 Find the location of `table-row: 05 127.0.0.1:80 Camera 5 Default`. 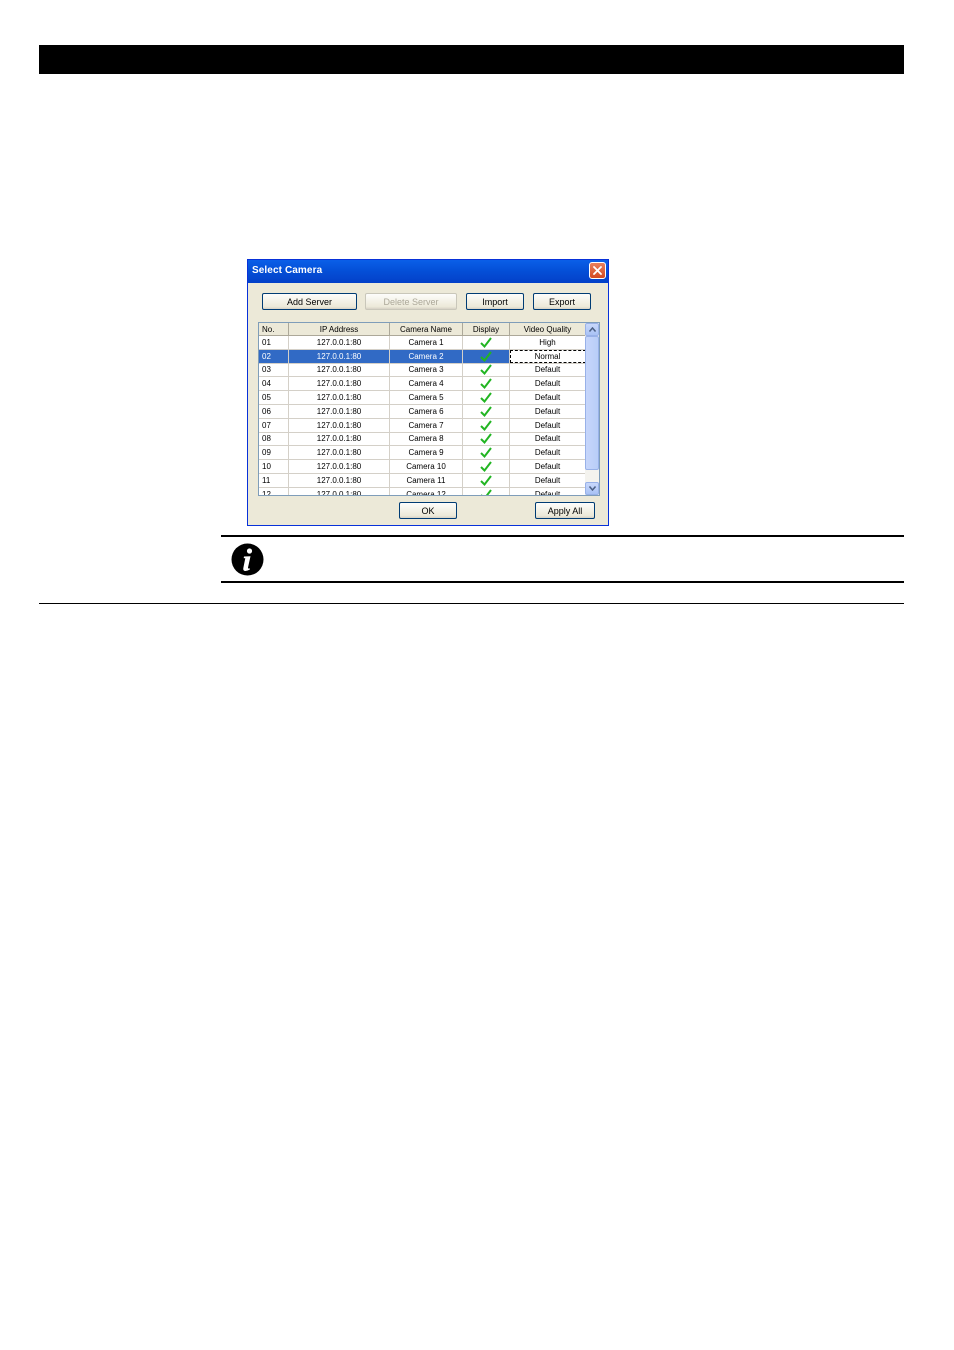

table-row: 05 127.0.0.1:80 Camera 5 Default is located at coordinates (422, 398).